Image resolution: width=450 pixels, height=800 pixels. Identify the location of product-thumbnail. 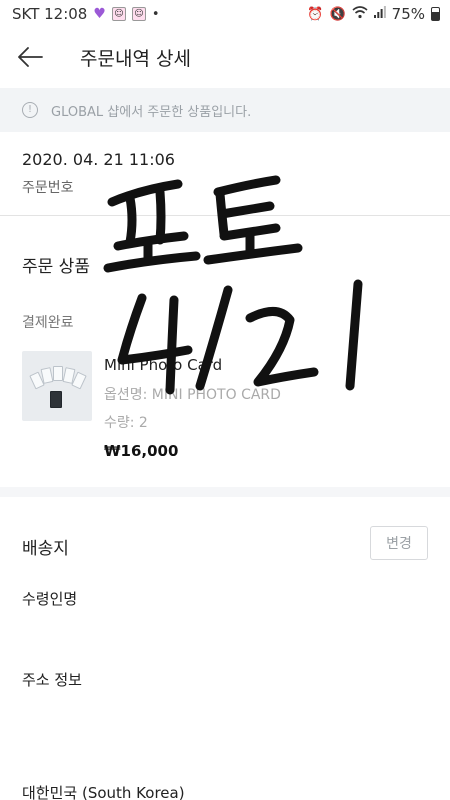
(57, 386).